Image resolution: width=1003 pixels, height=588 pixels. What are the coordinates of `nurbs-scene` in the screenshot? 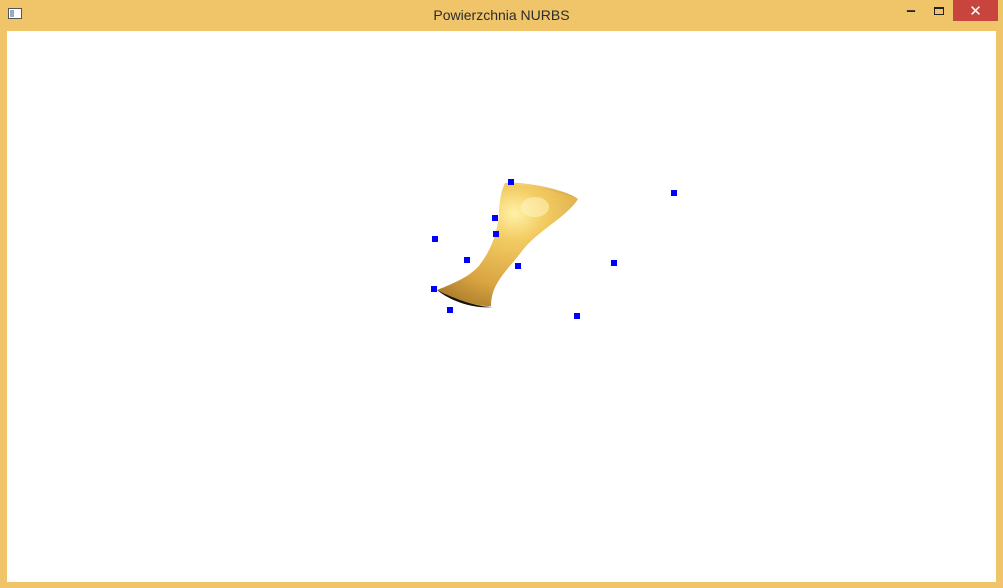 It's located at (554, 249).